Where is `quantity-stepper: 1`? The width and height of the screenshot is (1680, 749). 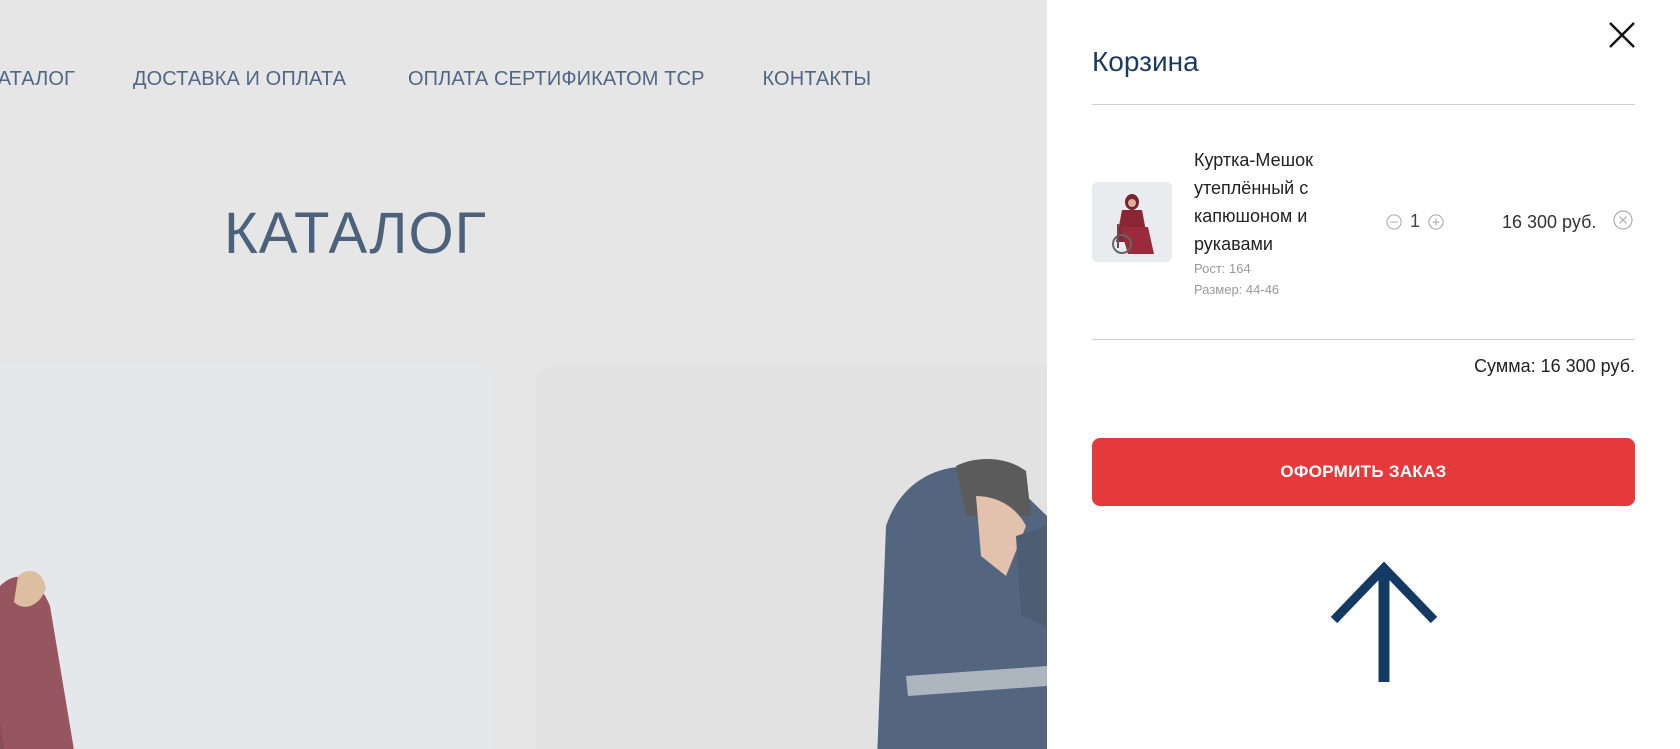
quantity-stepper: 1 is located at coordinates (1415, 221).